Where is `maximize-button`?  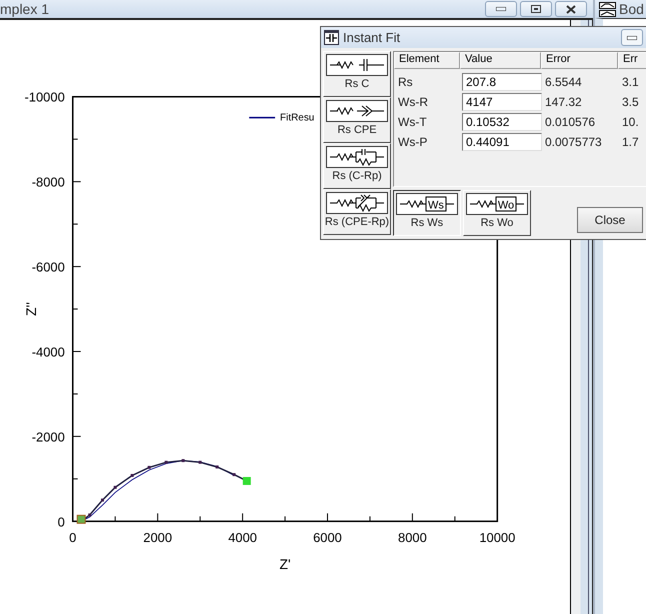 maximize-button is located at coordinates (536, 9).